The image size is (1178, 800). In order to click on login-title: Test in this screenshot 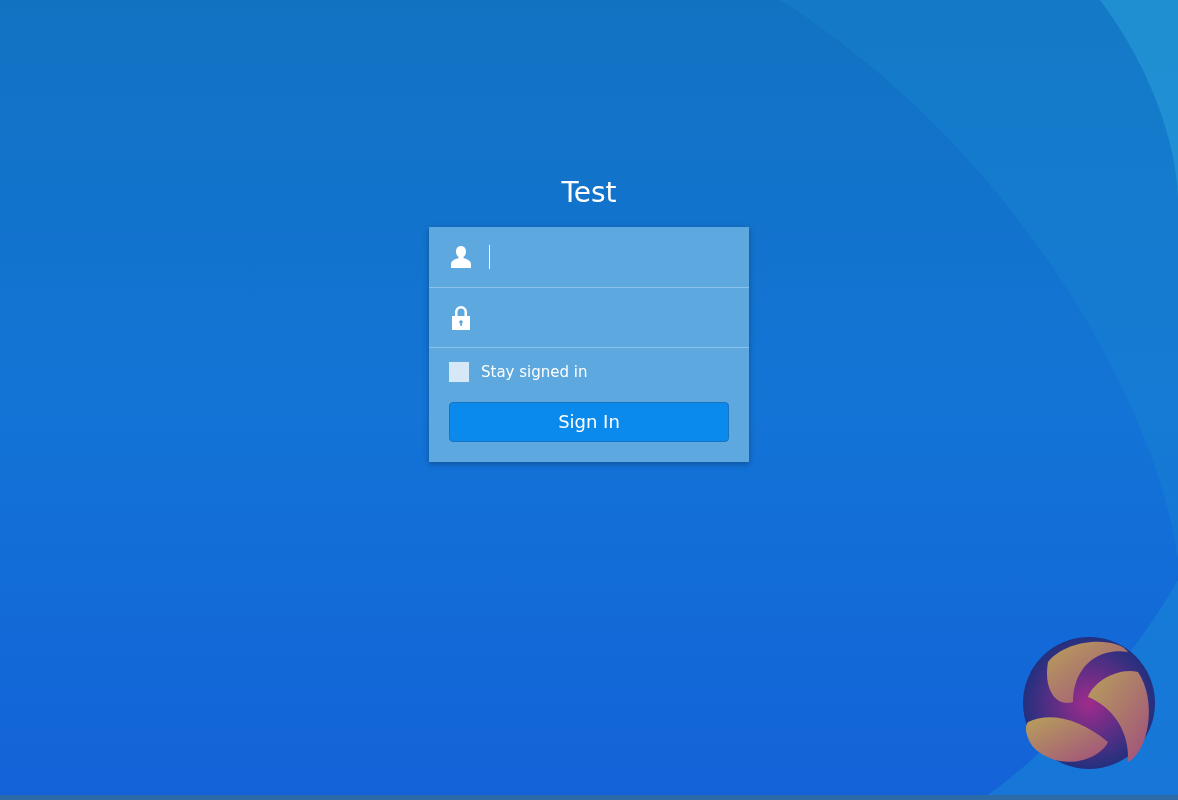, I will do `click(589, 193)`.